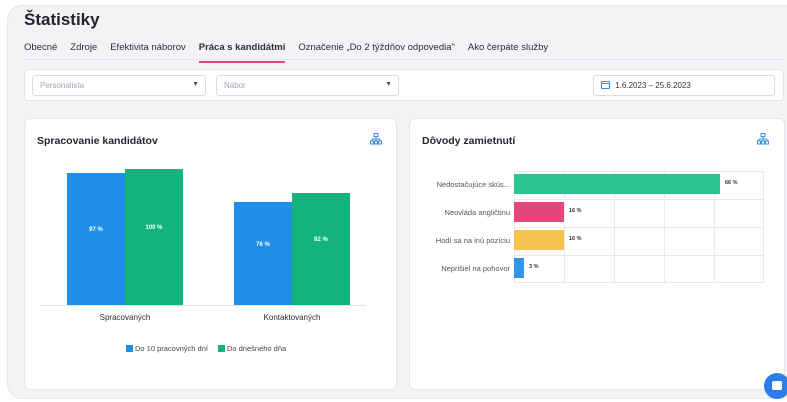  I want to click on tab-candidate-work: Práca s kandidátmi, so click(241, 52).